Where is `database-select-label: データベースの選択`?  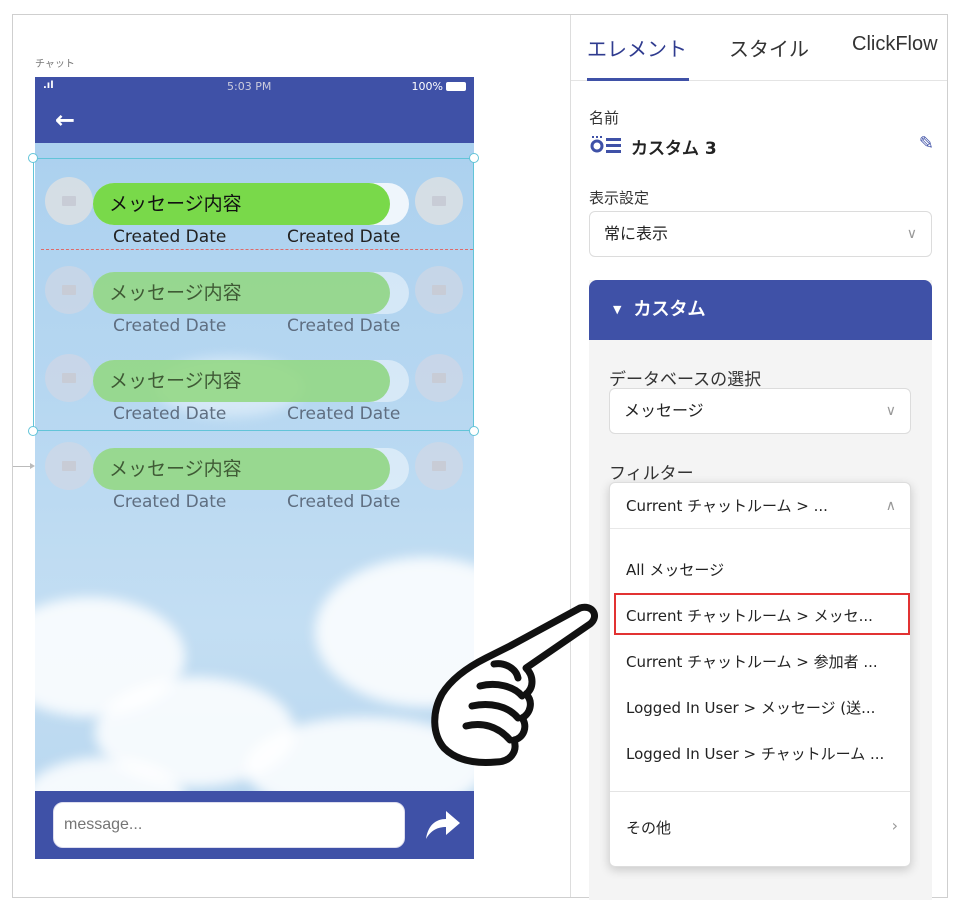 database-select-label: データベースの選択 is located at coordinates (685, 380).